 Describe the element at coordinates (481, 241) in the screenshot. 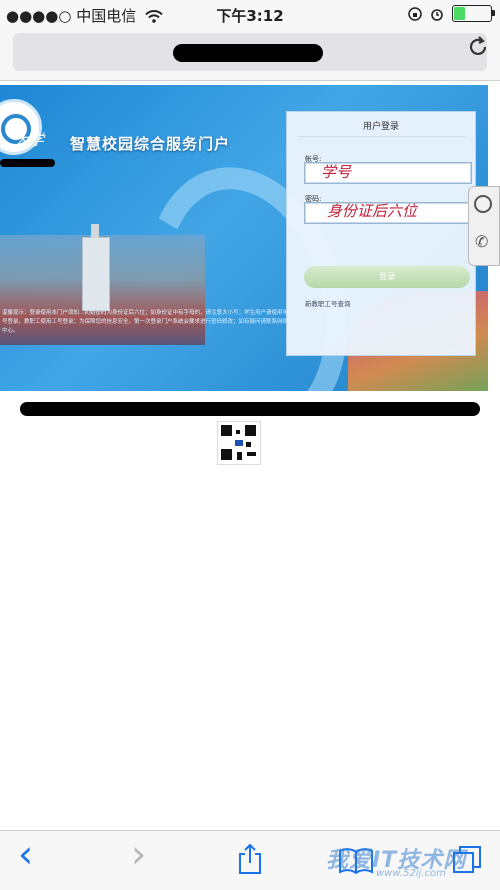

I see `phone-icon: ✆` at that location.